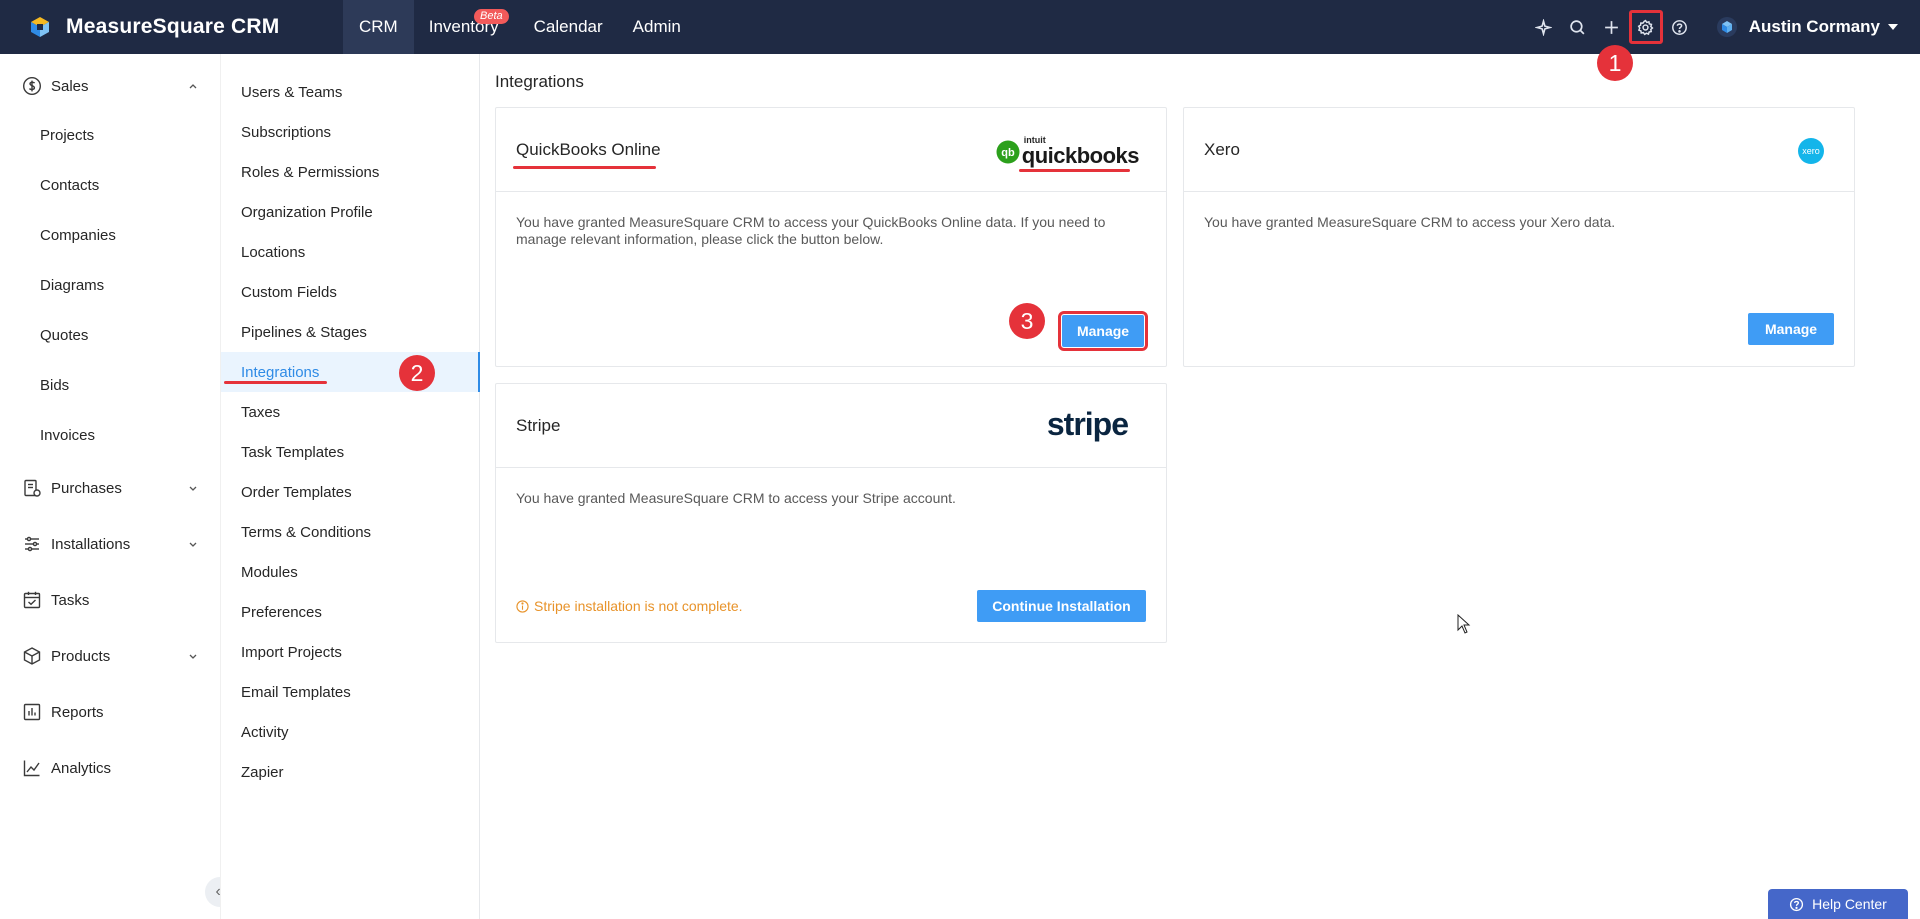 Image resolution: width=1920 pixels, height=919 pixels. Describe the element at coordinates (1791, 329) in the screenshot. I see `xero-manage-button: Manage` at that location.